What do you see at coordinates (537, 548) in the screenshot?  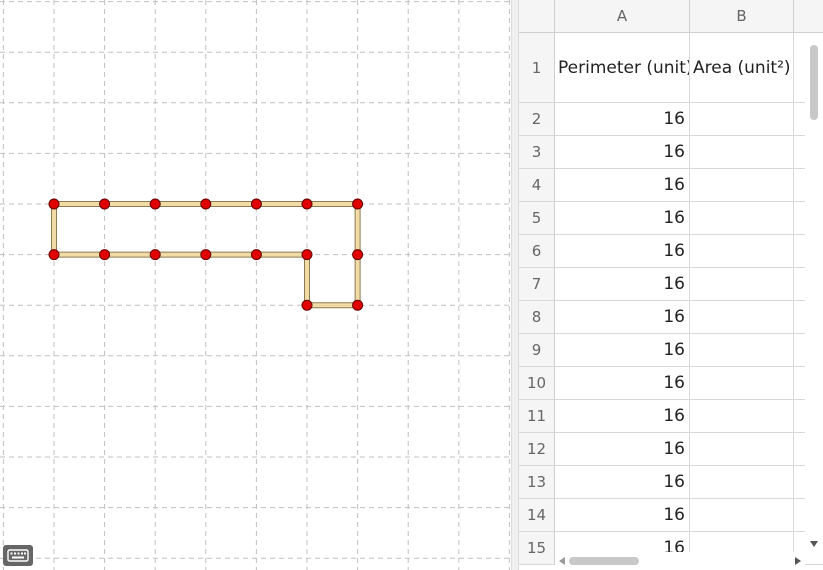 I see `row-header: 15` at bounding box center [537, 548].